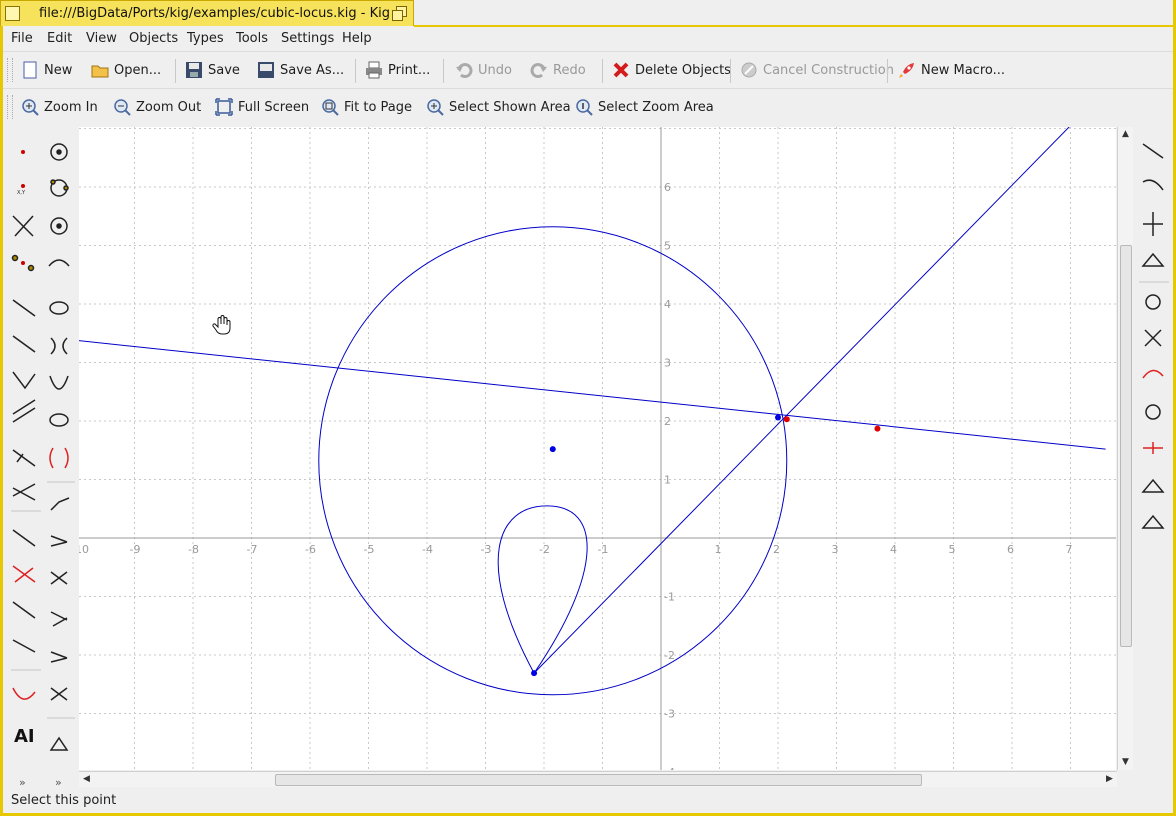  What do you see at coordinates (483, 70) in the screenshot?
I see `undo-button: Undo` at bounding box center [483, 70].